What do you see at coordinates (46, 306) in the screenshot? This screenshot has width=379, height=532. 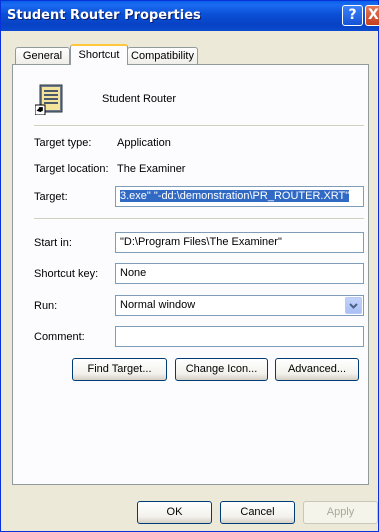 I see `run-label: Run:` at bounding box center [46, 306].